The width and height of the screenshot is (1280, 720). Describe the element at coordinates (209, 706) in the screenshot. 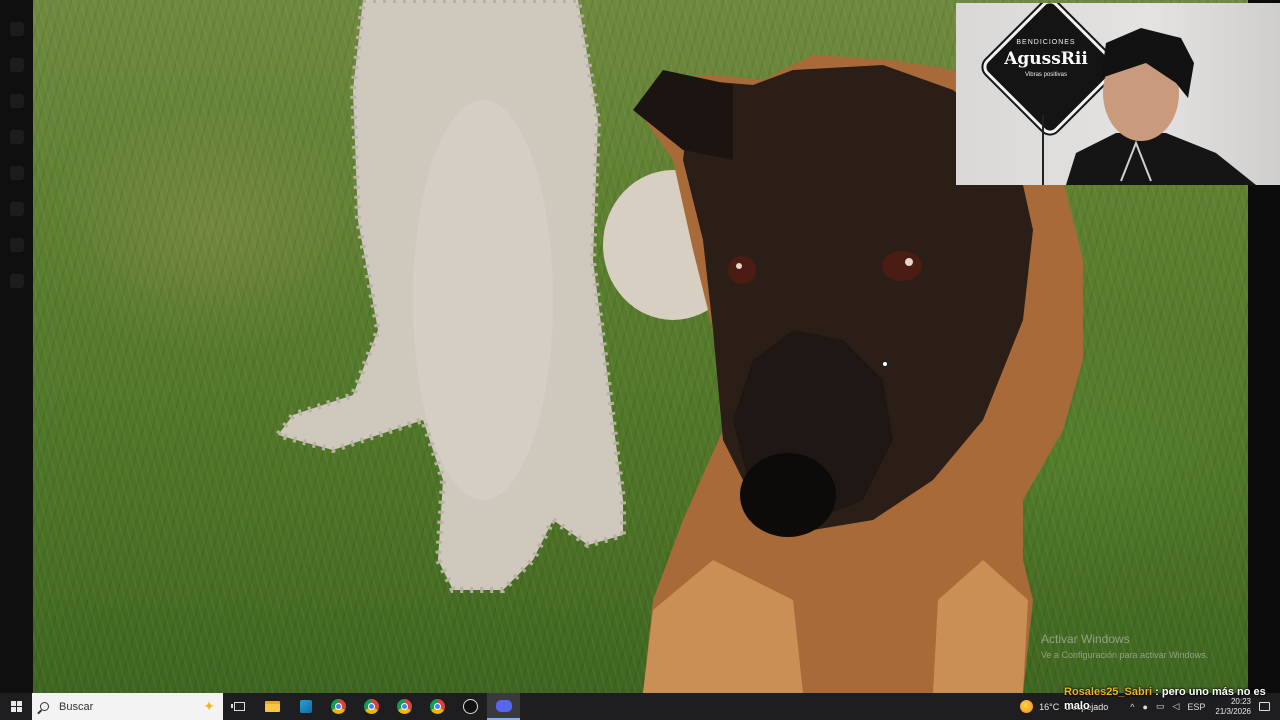

I see `search-highlight-icon: ✦` at that location.